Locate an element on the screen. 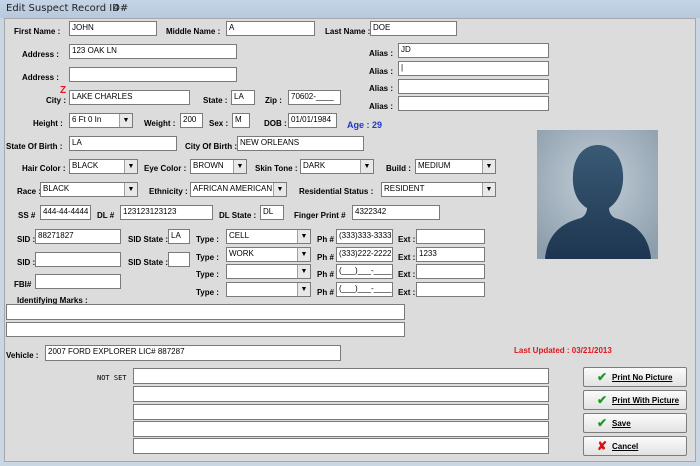 Image resolution: width=700 pixels, height=466 pixels. last-name-label: Last Name : is located at coordinates (348, 31).